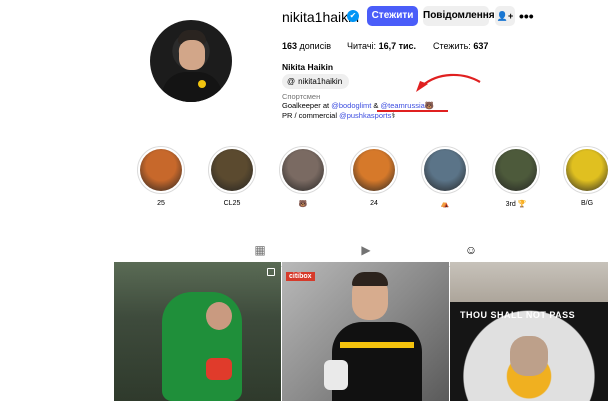 The width and height of the screenshot is (608, 401). Describe the element at coordinates (308, 67) in the screenshot. I see `profile-full-name: Nikita Haikin` at that location.